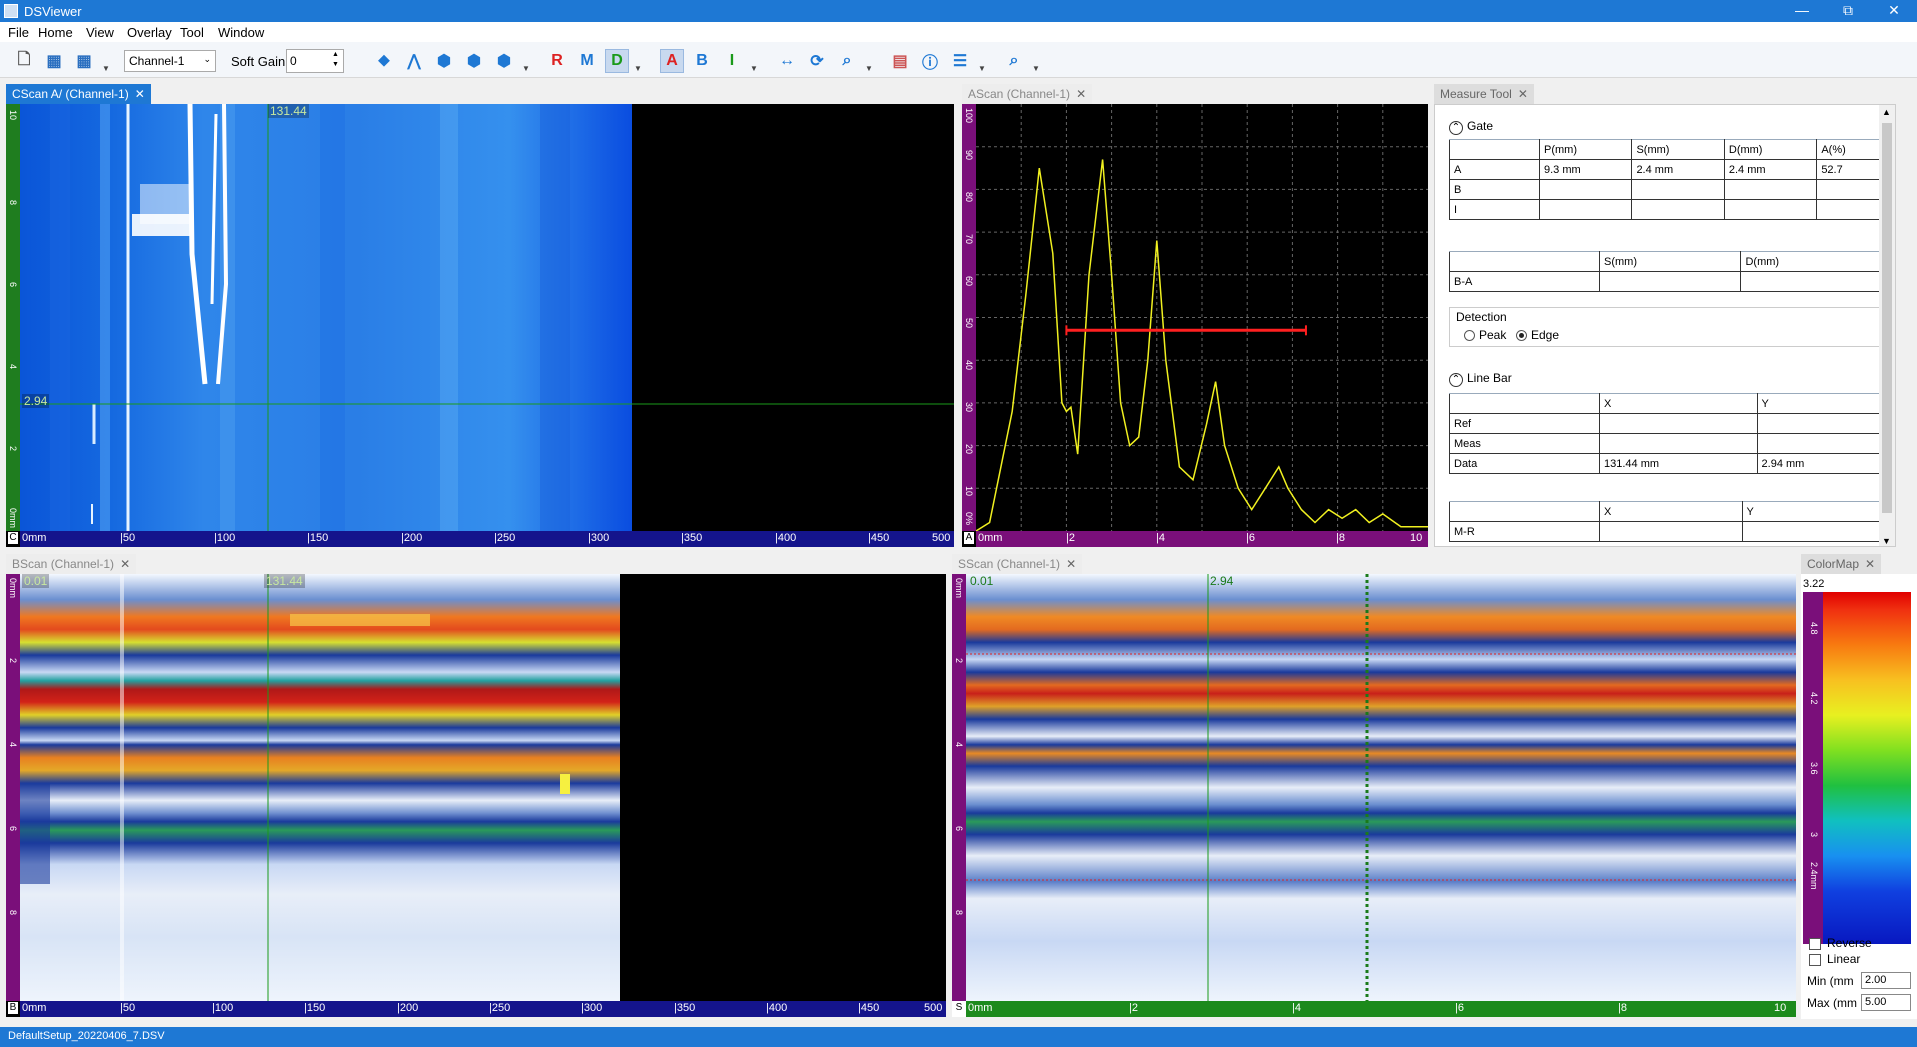 This screenshot has width=1917, height=1047. What do you see at coordinates (100, 32) in the screenshot?
I see `menu-view: View` at bounding box center [100, 32].